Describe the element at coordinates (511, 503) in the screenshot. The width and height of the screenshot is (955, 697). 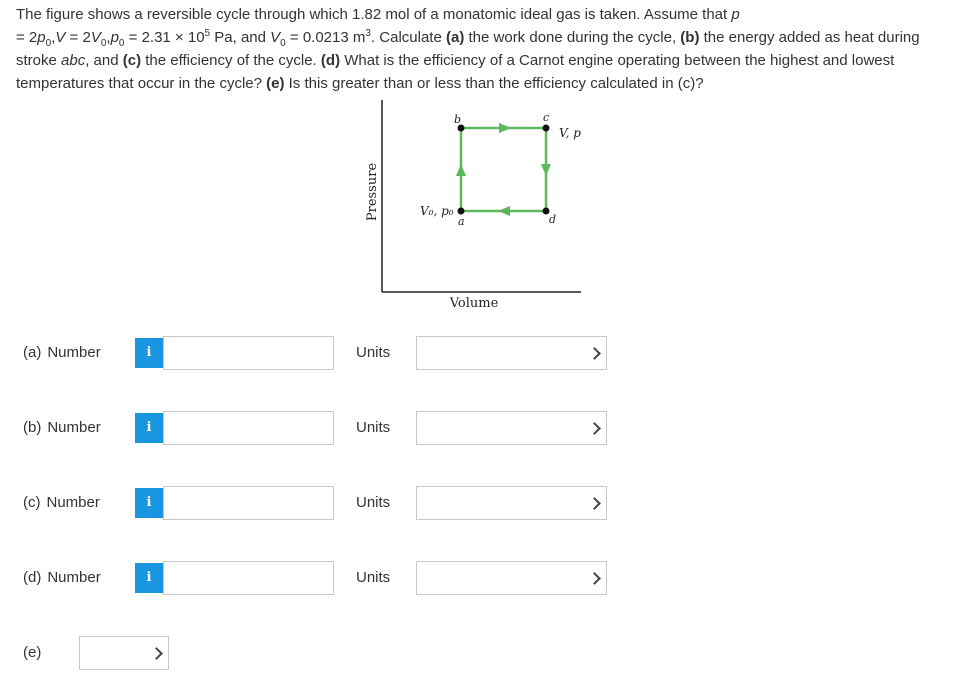
I see `units-select-c` at that location.